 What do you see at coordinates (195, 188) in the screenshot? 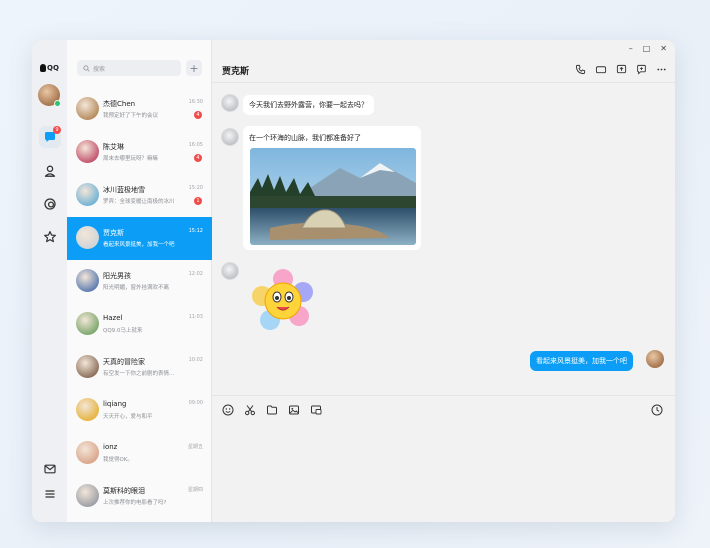
I see `chat-time: 15:20` at bounding box center [195, 188].